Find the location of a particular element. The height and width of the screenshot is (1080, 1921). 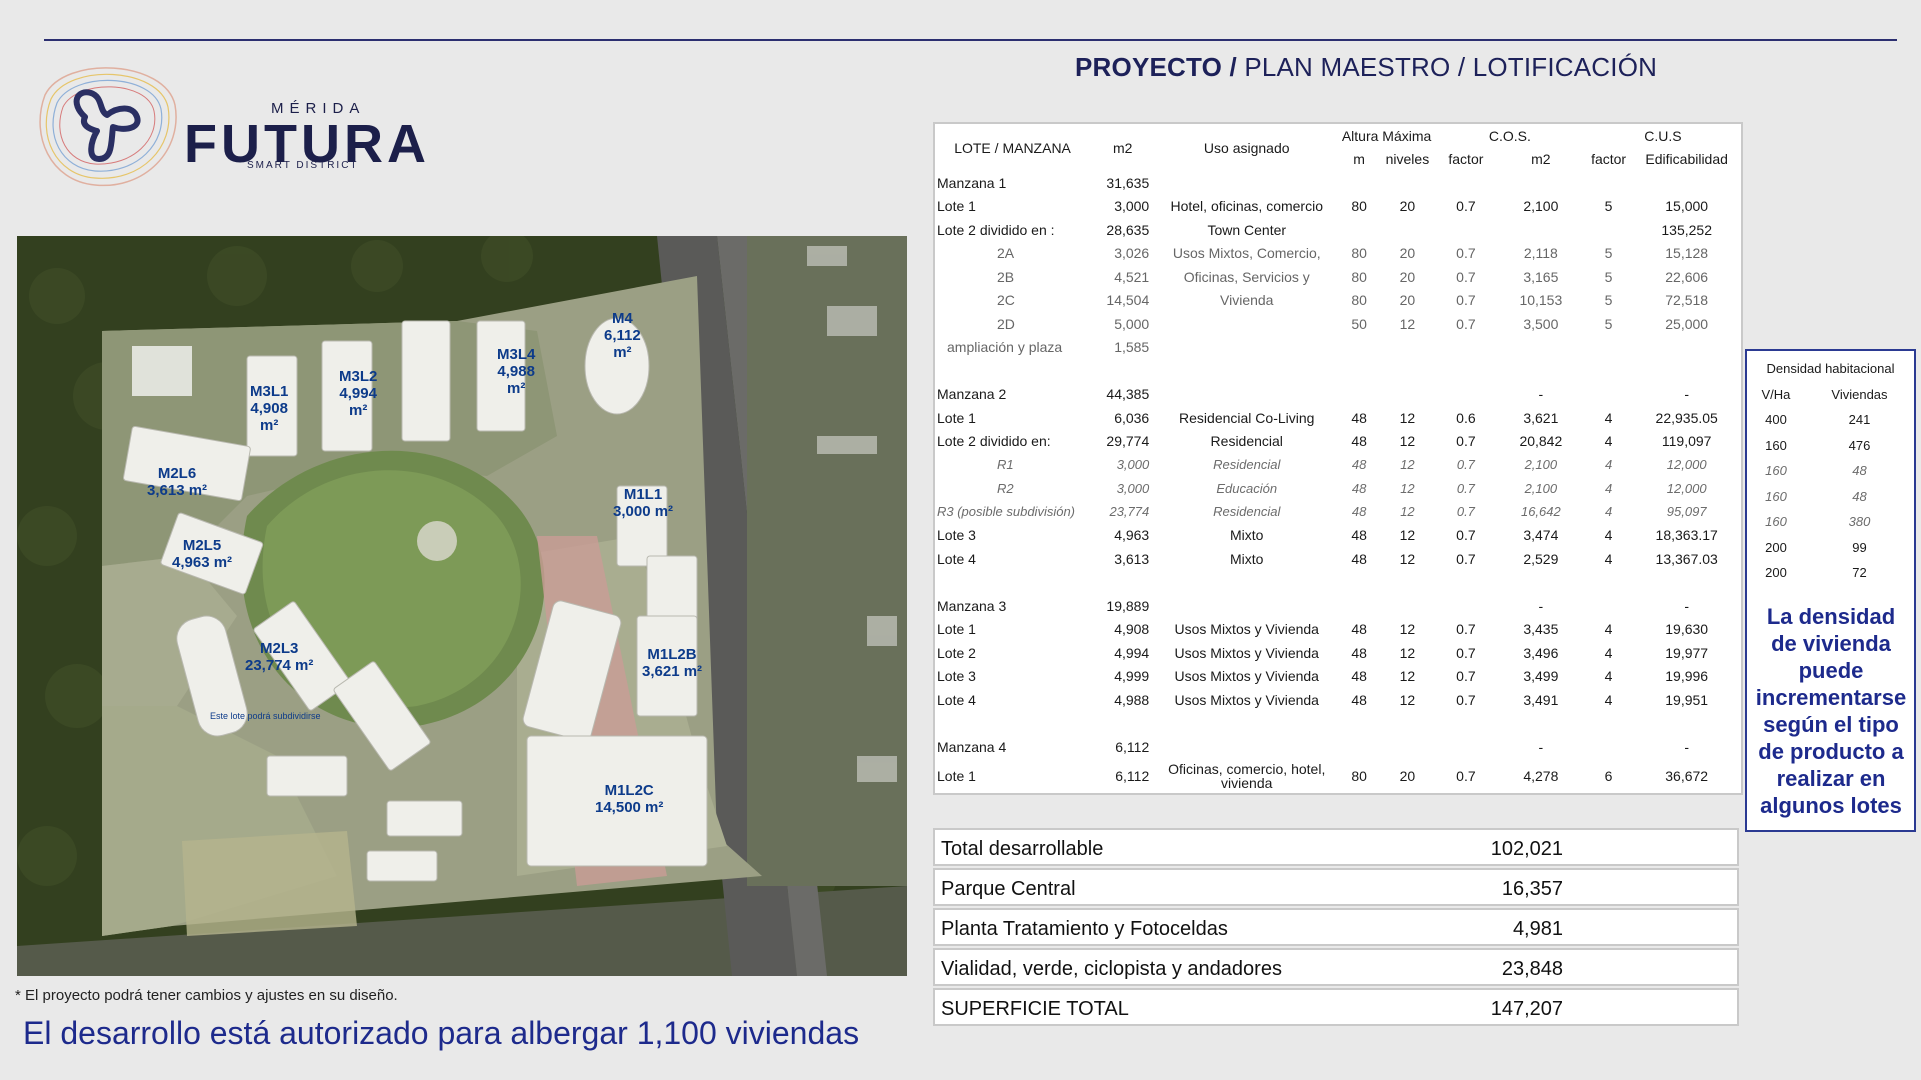

table-cell: 3,491 is located at coordinates (1541, 699).